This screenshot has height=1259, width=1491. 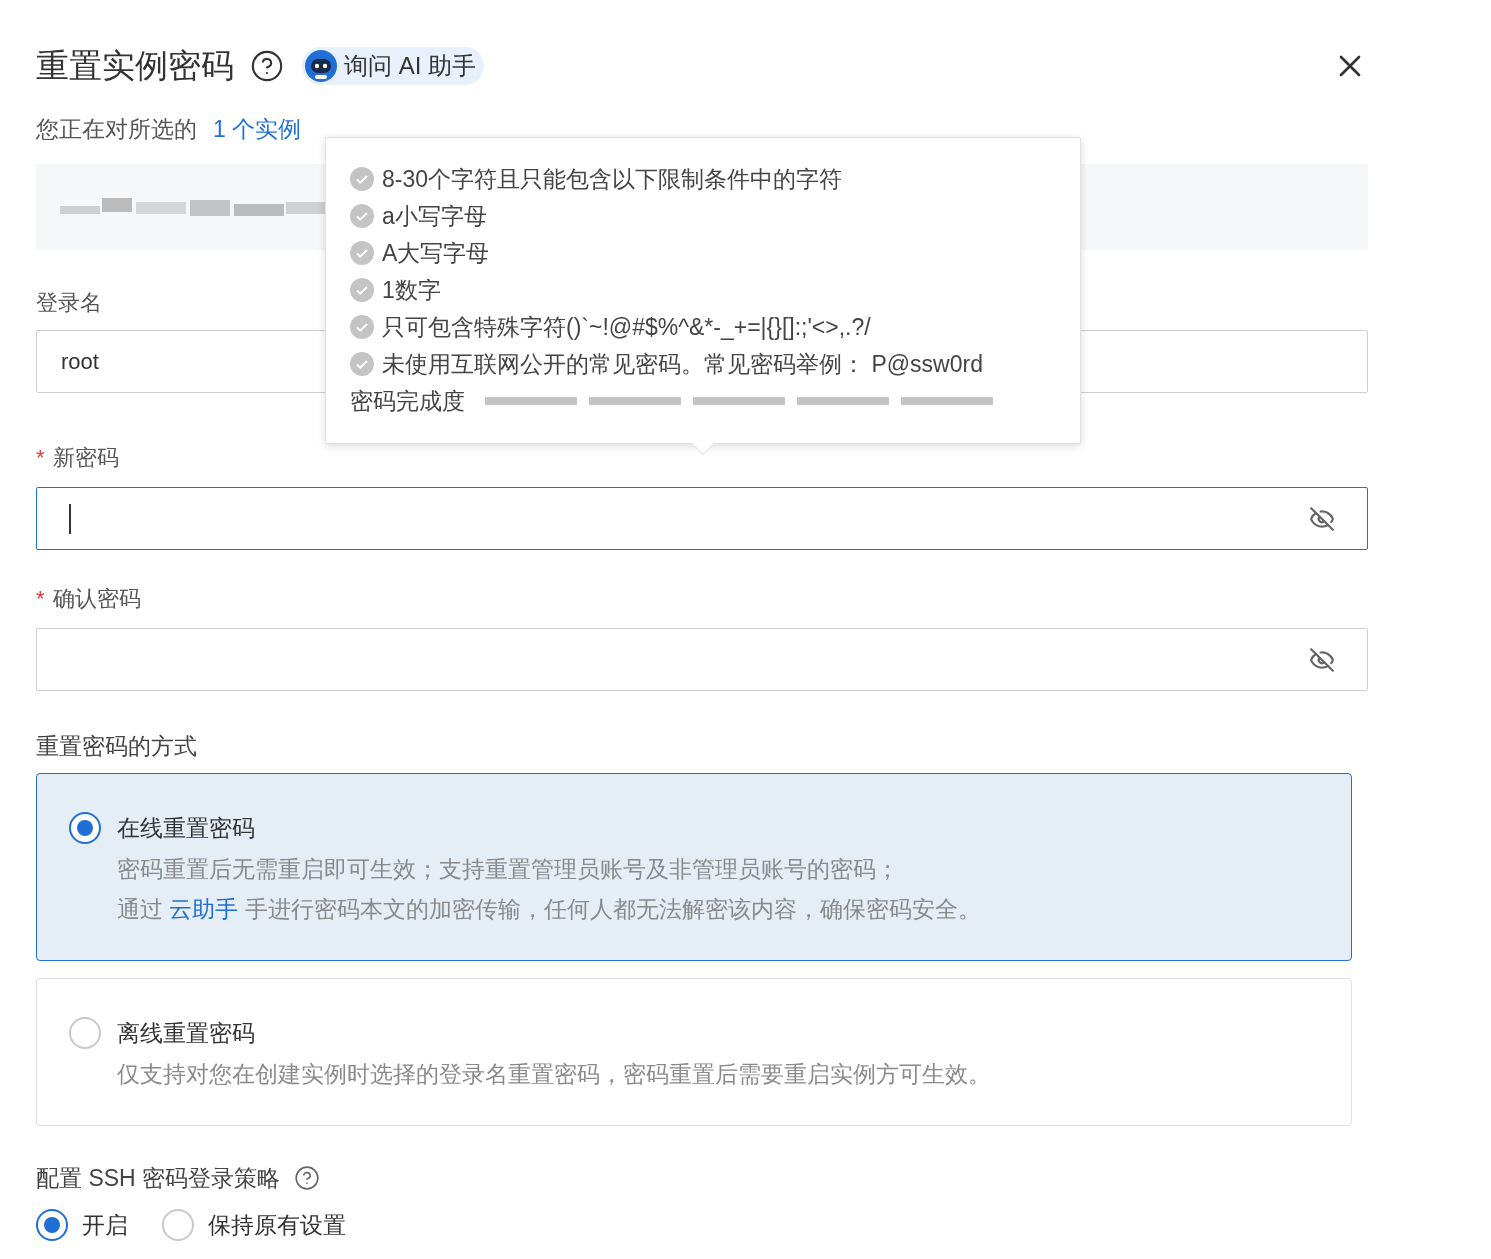 I want to click on option-title: 离线重置密码, so click(x=186, y=1033).